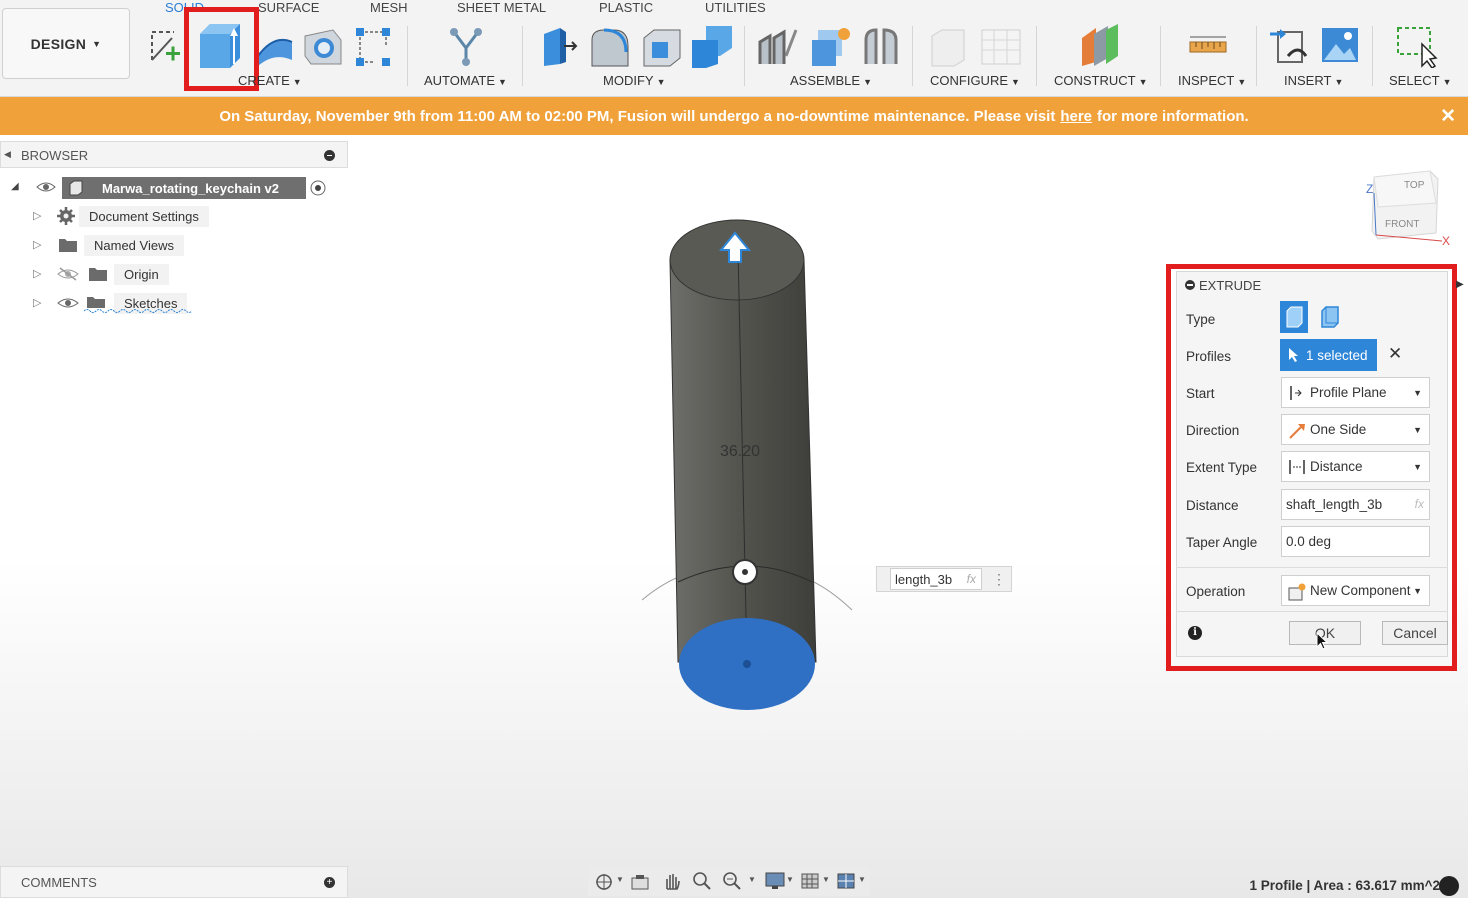  Describe the element at coordinates (270, 80) in the screenshot. I see `create-menu: CREATE ▼` at that location.